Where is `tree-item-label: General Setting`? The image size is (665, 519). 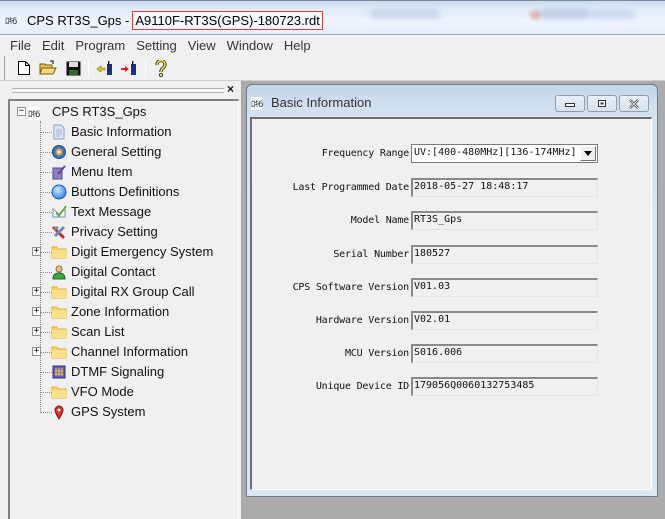 tree-item-label: General Setting is located at coordinates (116, 151).